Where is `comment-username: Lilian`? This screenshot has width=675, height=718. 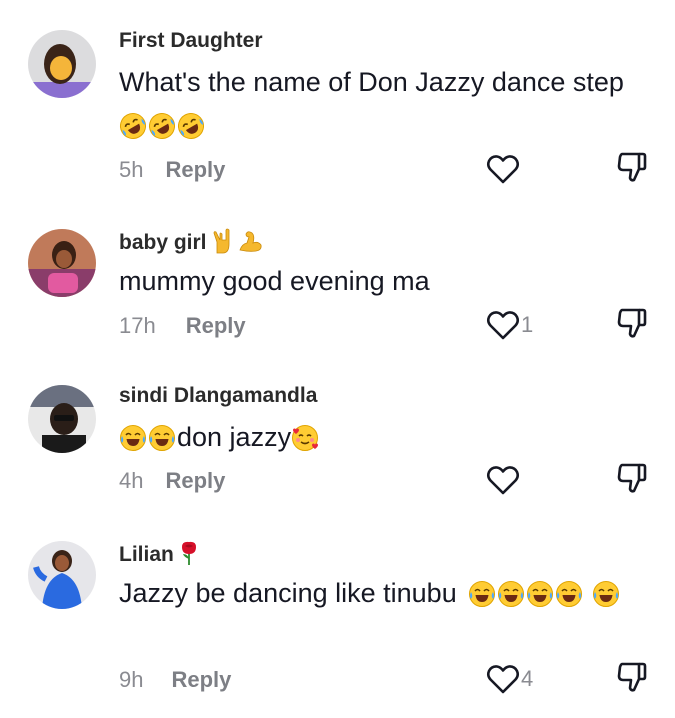
comment-username: Lilian is located at coordinates (160, 553).